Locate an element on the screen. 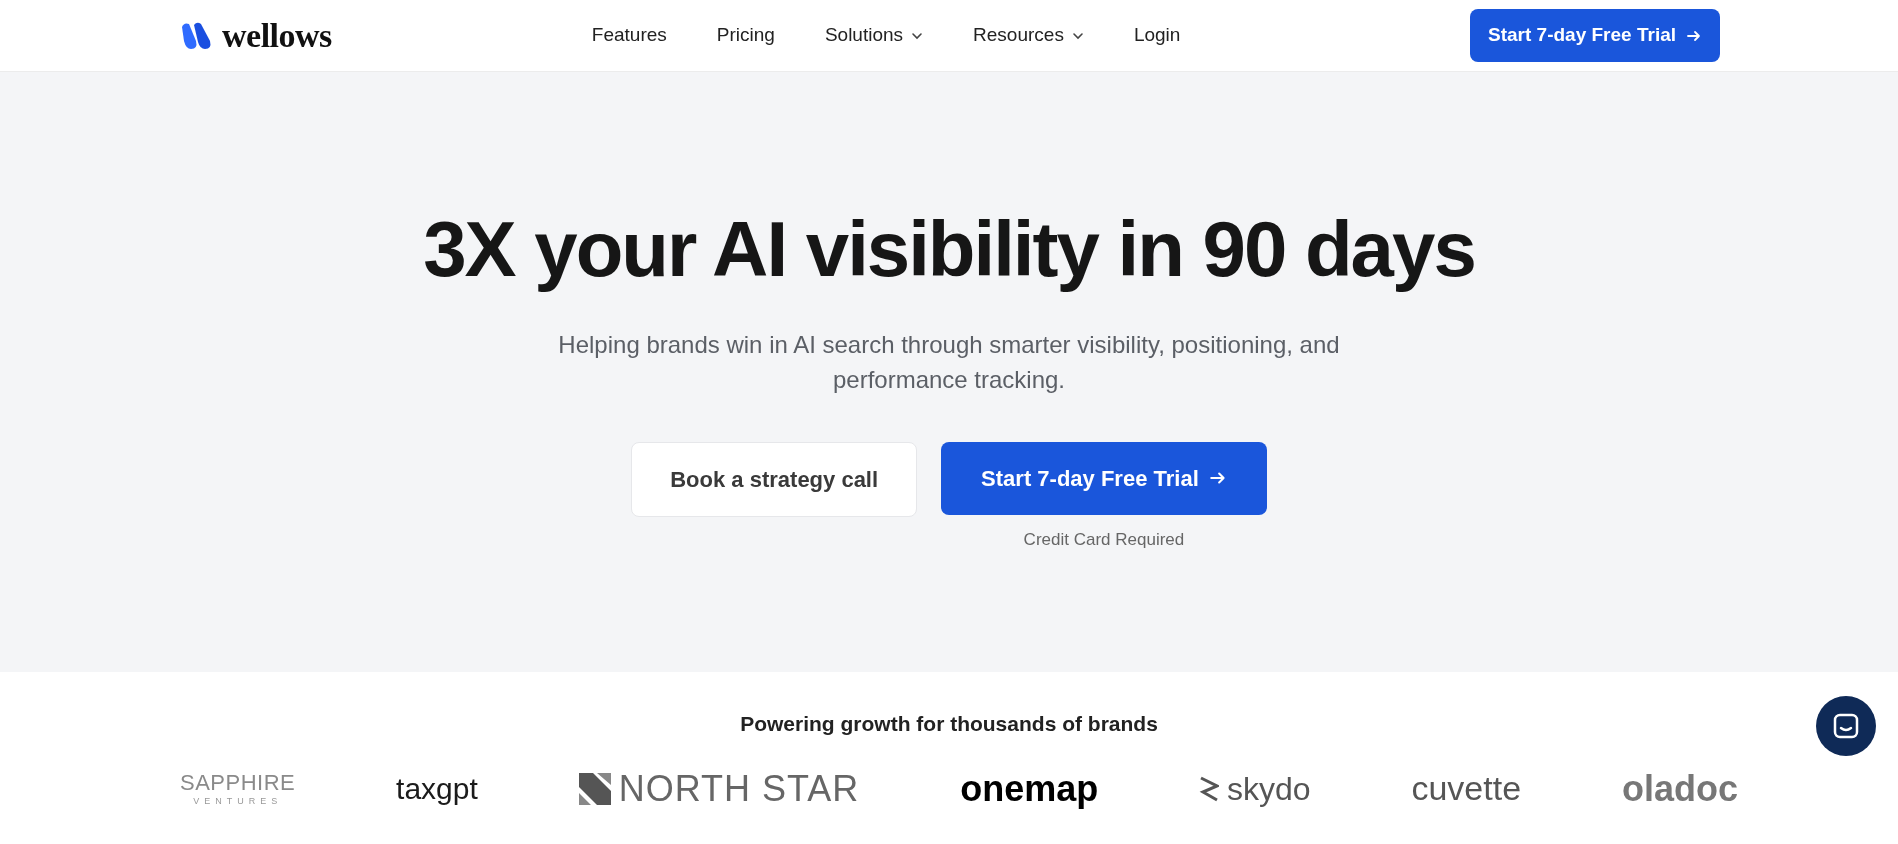 The height and width of the screenshot is (844, 1898). credit-card-note: Credit Card Required is located at coordinates (1104, 539).